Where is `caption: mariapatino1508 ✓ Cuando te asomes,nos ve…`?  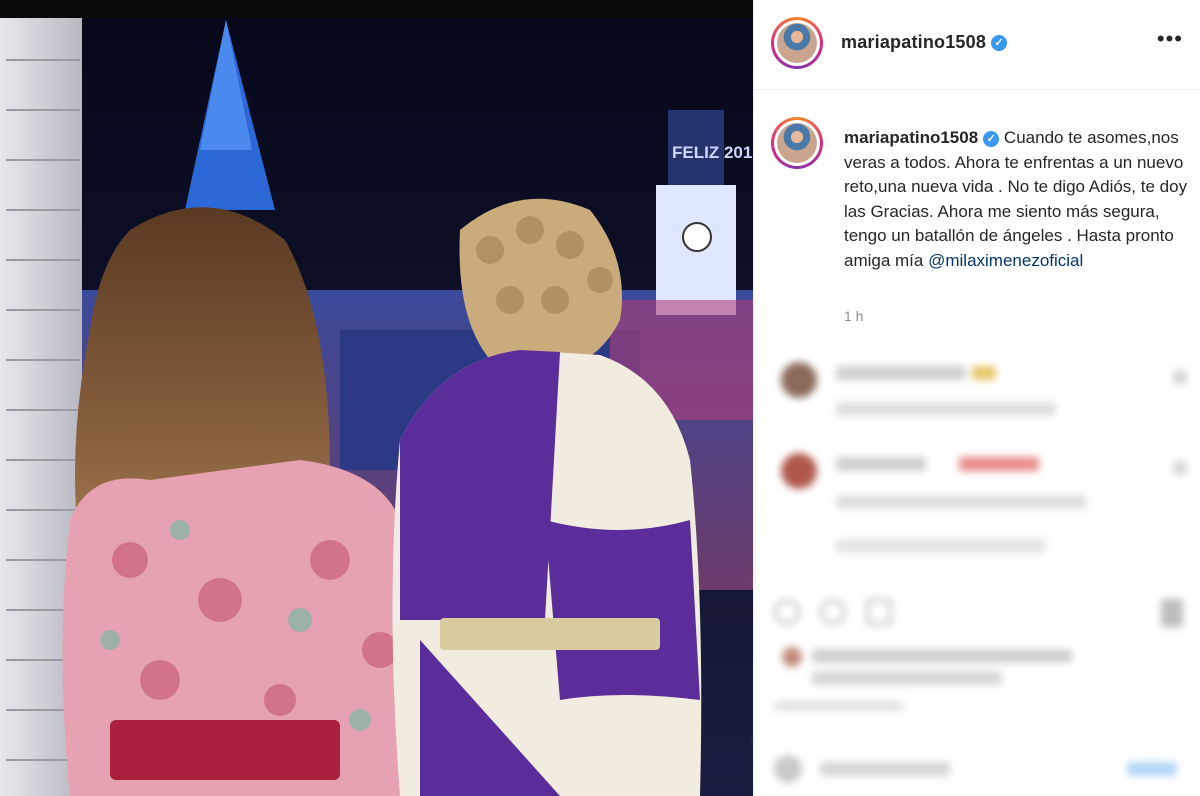 caption: mariapatino1508 ✓ Cuando te asomes,nos ve… is located at coordinates (1016, 199).